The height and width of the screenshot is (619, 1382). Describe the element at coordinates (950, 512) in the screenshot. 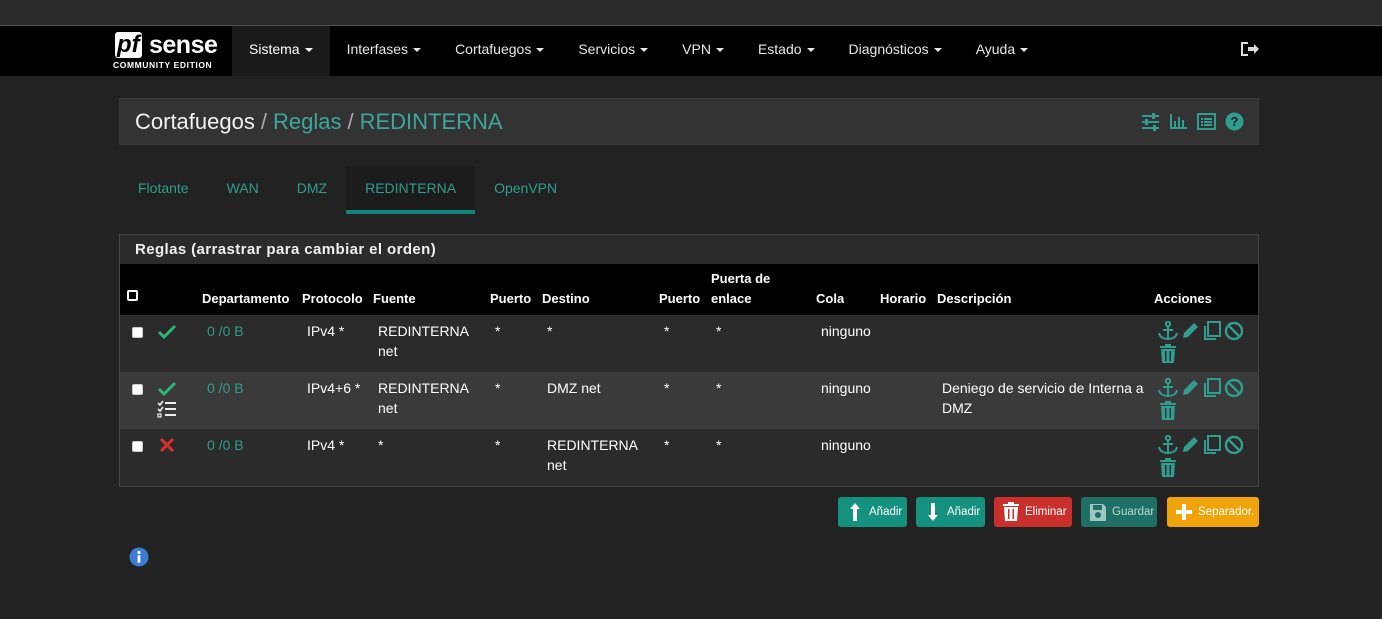

I see `add-bottom-button: Añadir` at that location.